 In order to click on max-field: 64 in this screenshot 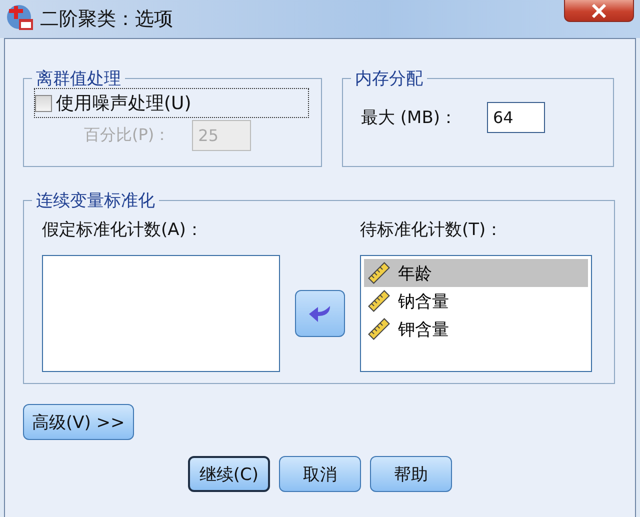, I will do `click(516, 117)`.